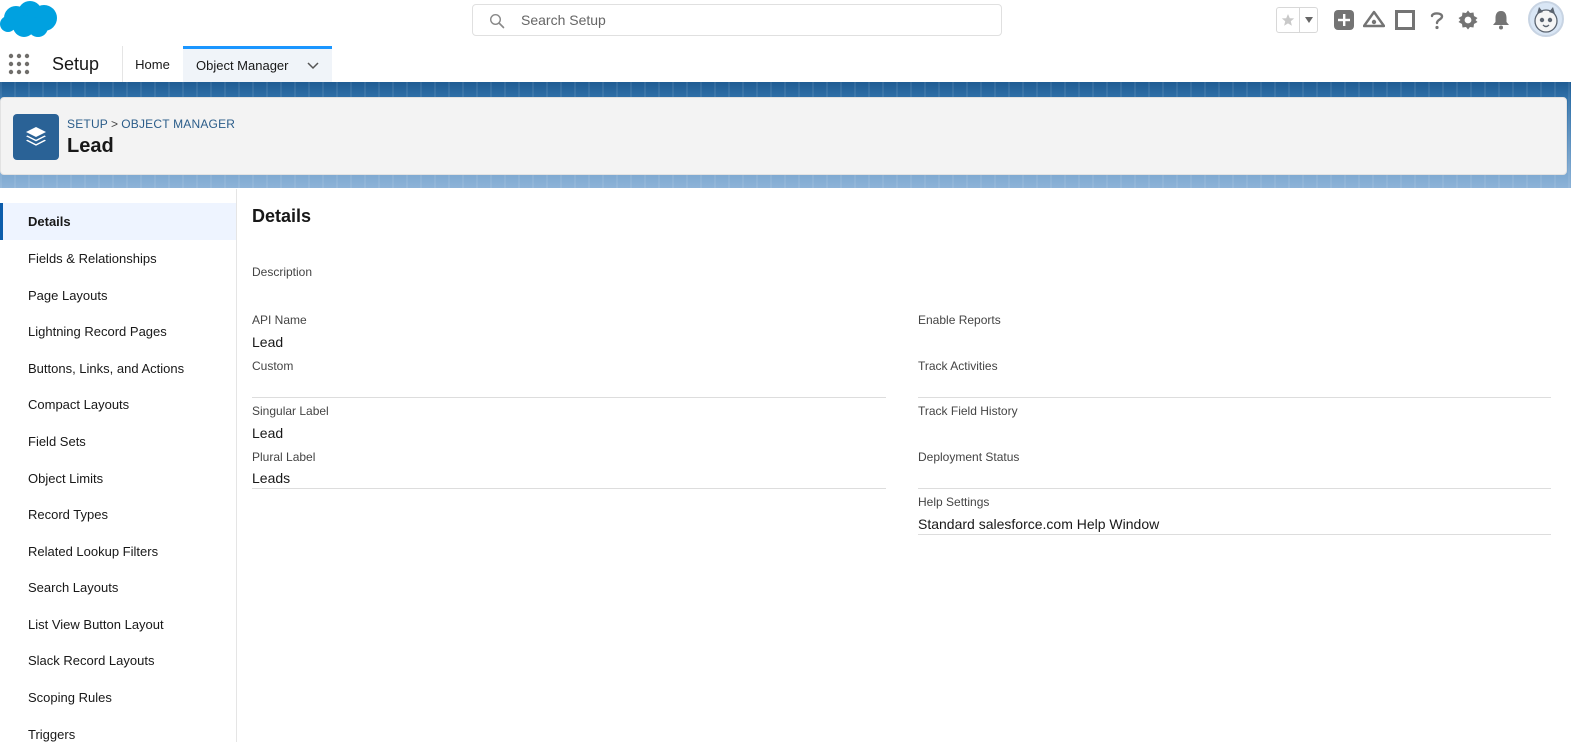 This screenshot has height=753, width=1571. Describe the element at coordinates (1437, 20) in the screenshot. I see `help-icon` at that location.